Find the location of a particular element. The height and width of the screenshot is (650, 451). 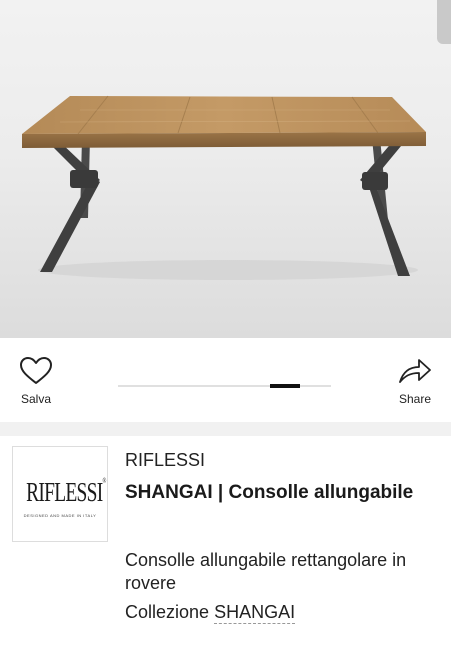

collection-link: SHANGAI is located at coordinates (255, 613).